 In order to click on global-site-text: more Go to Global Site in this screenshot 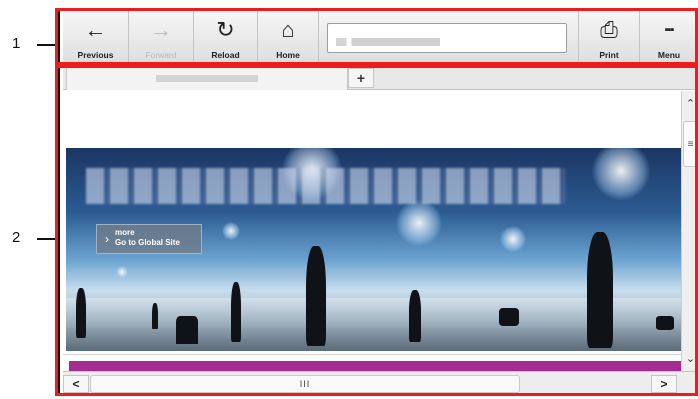, I will do `click(147, 240)`.